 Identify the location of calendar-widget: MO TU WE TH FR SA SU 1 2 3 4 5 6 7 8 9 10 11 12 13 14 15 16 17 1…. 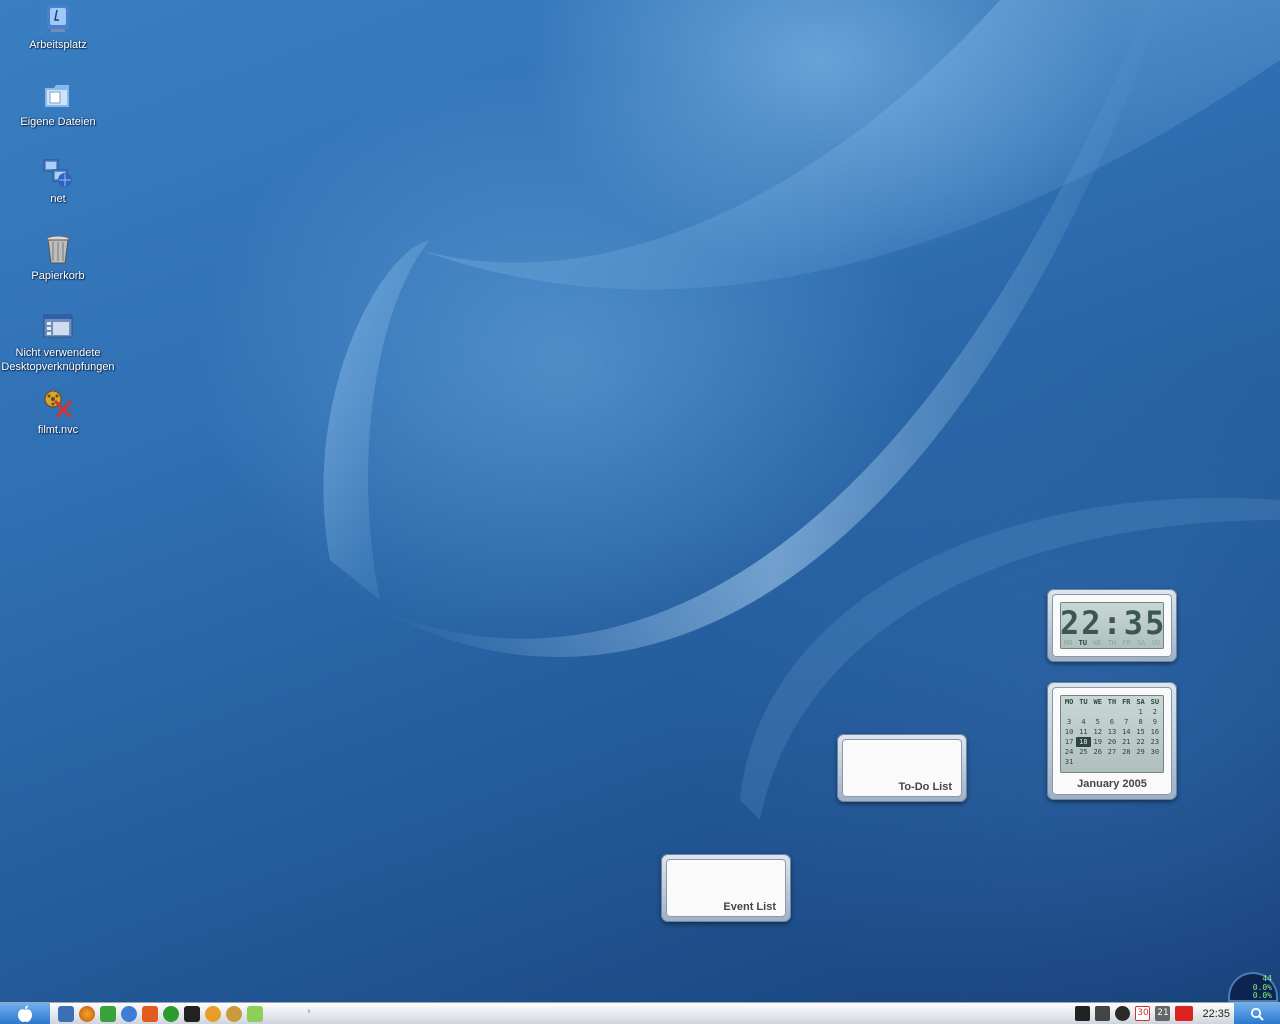
(1112, 741).